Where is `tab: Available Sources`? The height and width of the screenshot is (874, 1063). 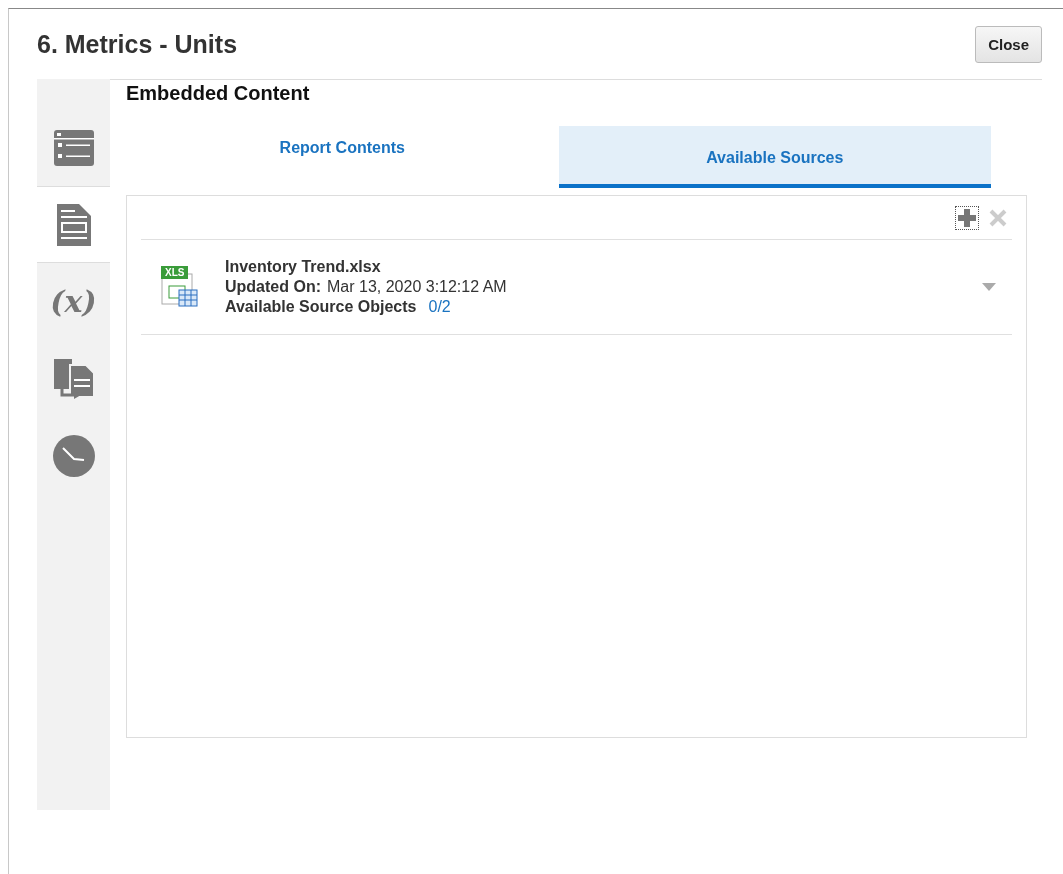 tab: Available Sources is located at coordinates (774, 157).